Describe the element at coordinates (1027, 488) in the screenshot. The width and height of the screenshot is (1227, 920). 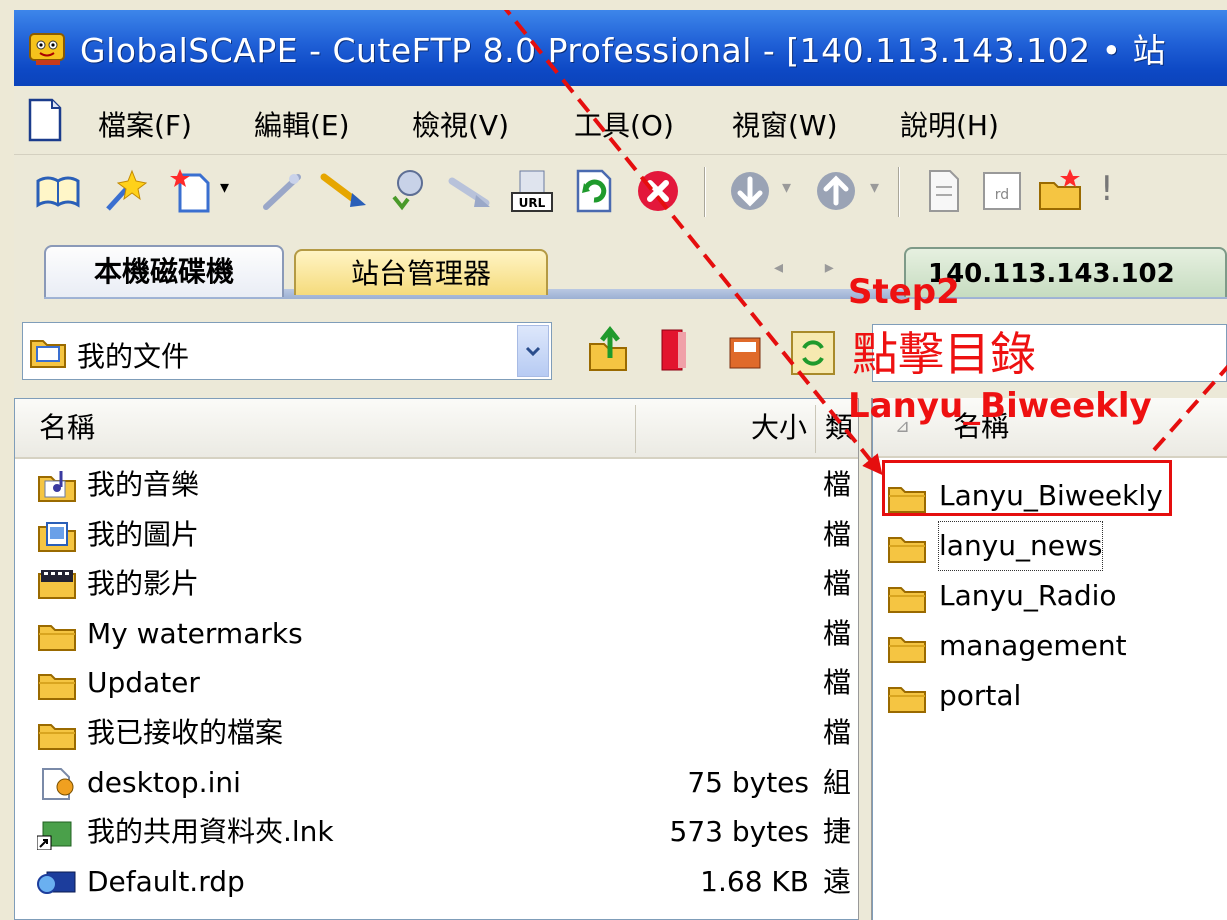
I see `target-highlight-box` at that location.